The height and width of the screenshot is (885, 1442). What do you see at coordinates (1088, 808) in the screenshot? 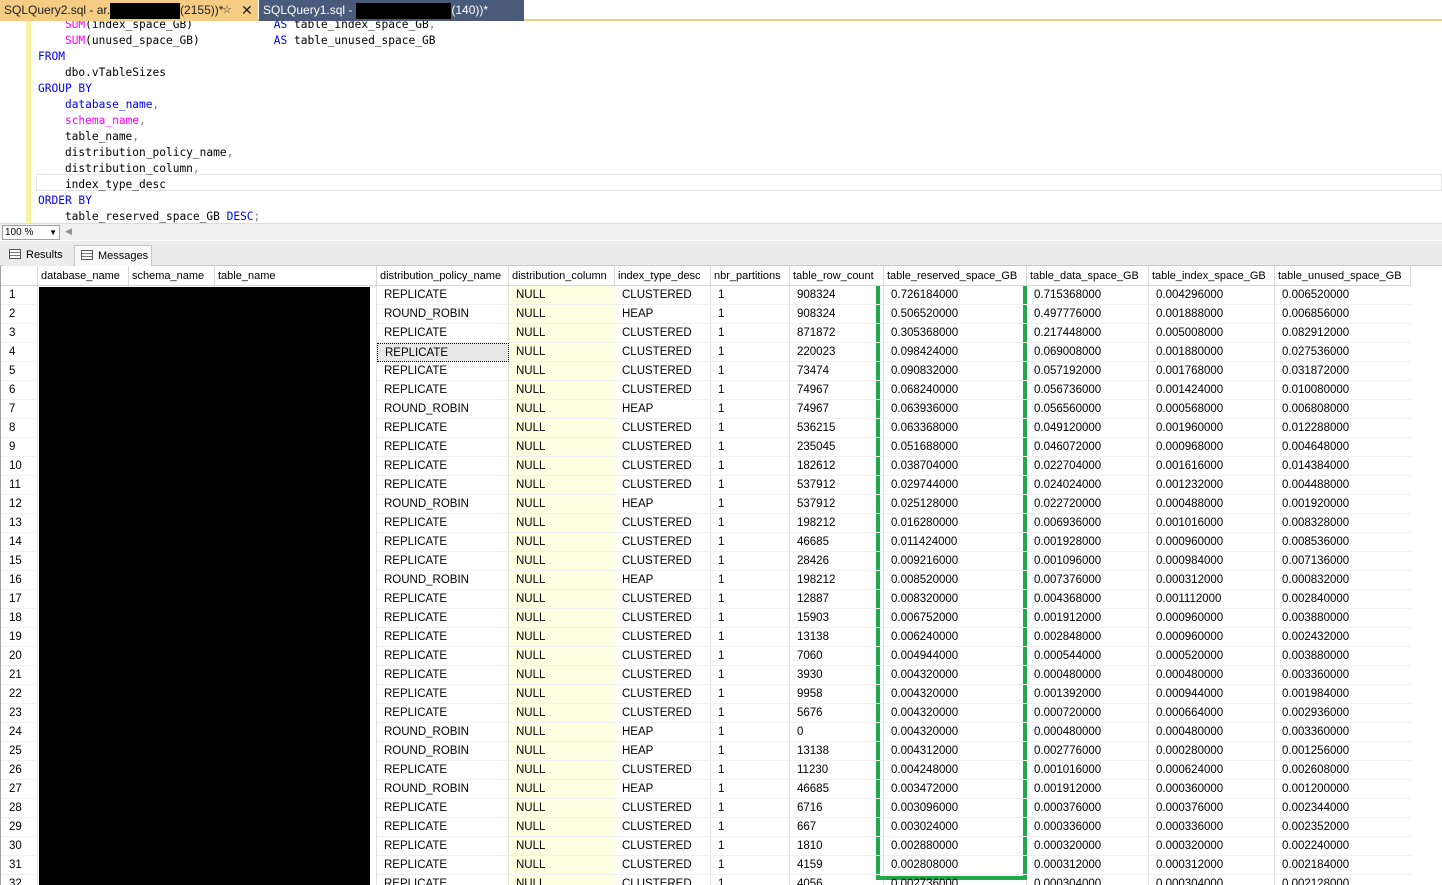
I see `table-cell: 0.000376000` at bounding box center [1088, 808].